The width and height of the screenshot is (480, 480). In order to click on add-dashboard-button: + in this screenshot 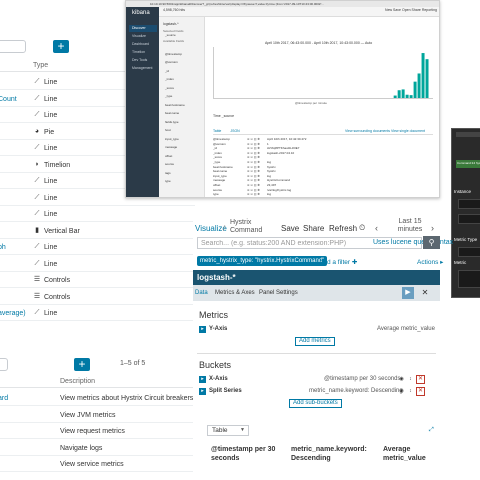, I will do `click(82, 364)`.